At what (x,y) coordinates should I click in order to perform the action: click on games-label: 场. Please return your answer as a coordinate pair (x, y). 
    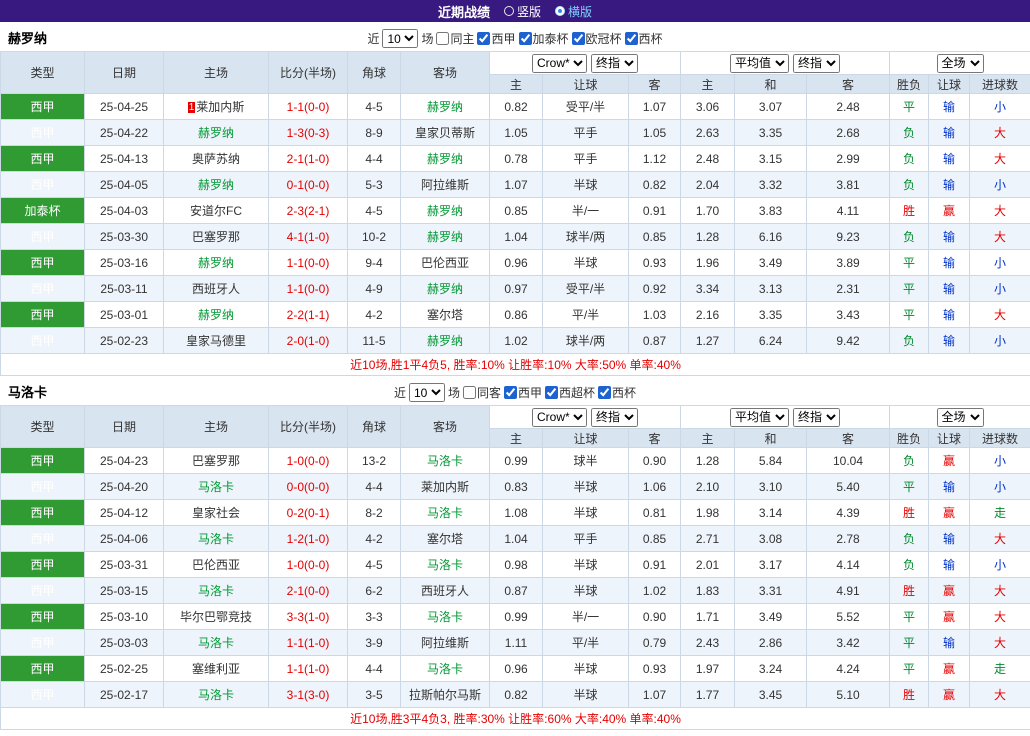
    Looking at the image, I should click on (453, 393).